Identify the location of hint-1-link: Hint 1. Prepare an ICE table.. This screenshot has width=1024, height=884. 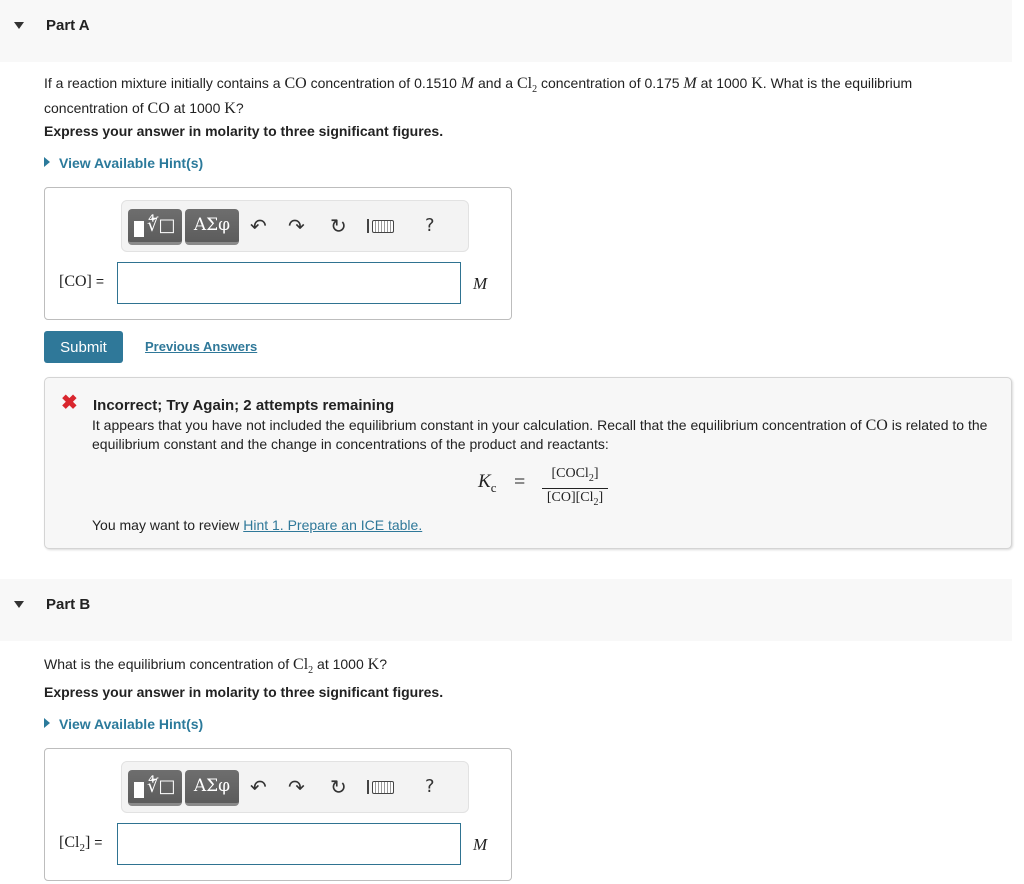
(332, 525).